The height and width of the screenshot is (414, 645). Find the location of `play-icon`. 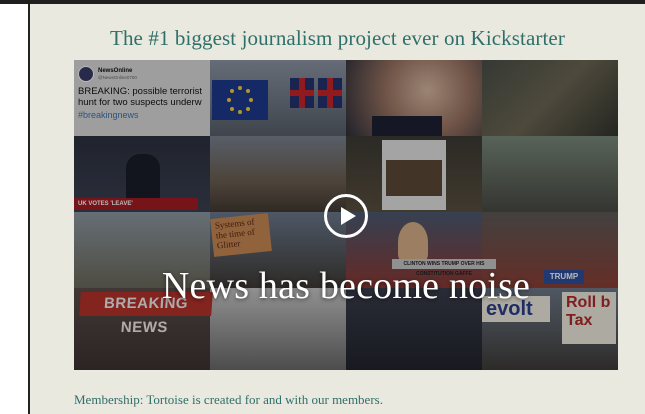

play-icon is located at coordinates (348, 216).